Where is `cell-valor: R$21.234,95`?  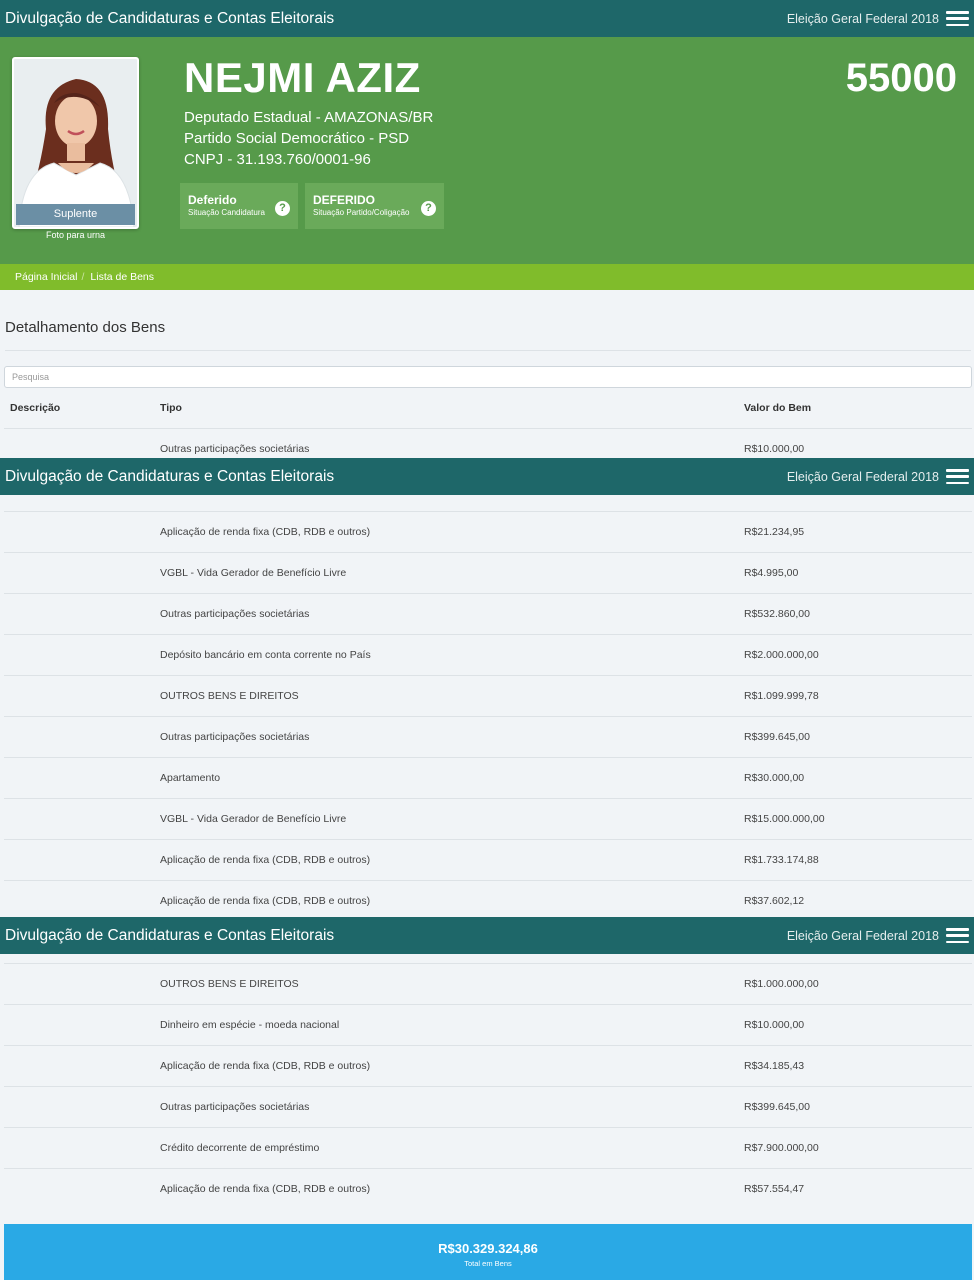
cell-valor: R$21.234,95 is located at coordinates (774, 532).